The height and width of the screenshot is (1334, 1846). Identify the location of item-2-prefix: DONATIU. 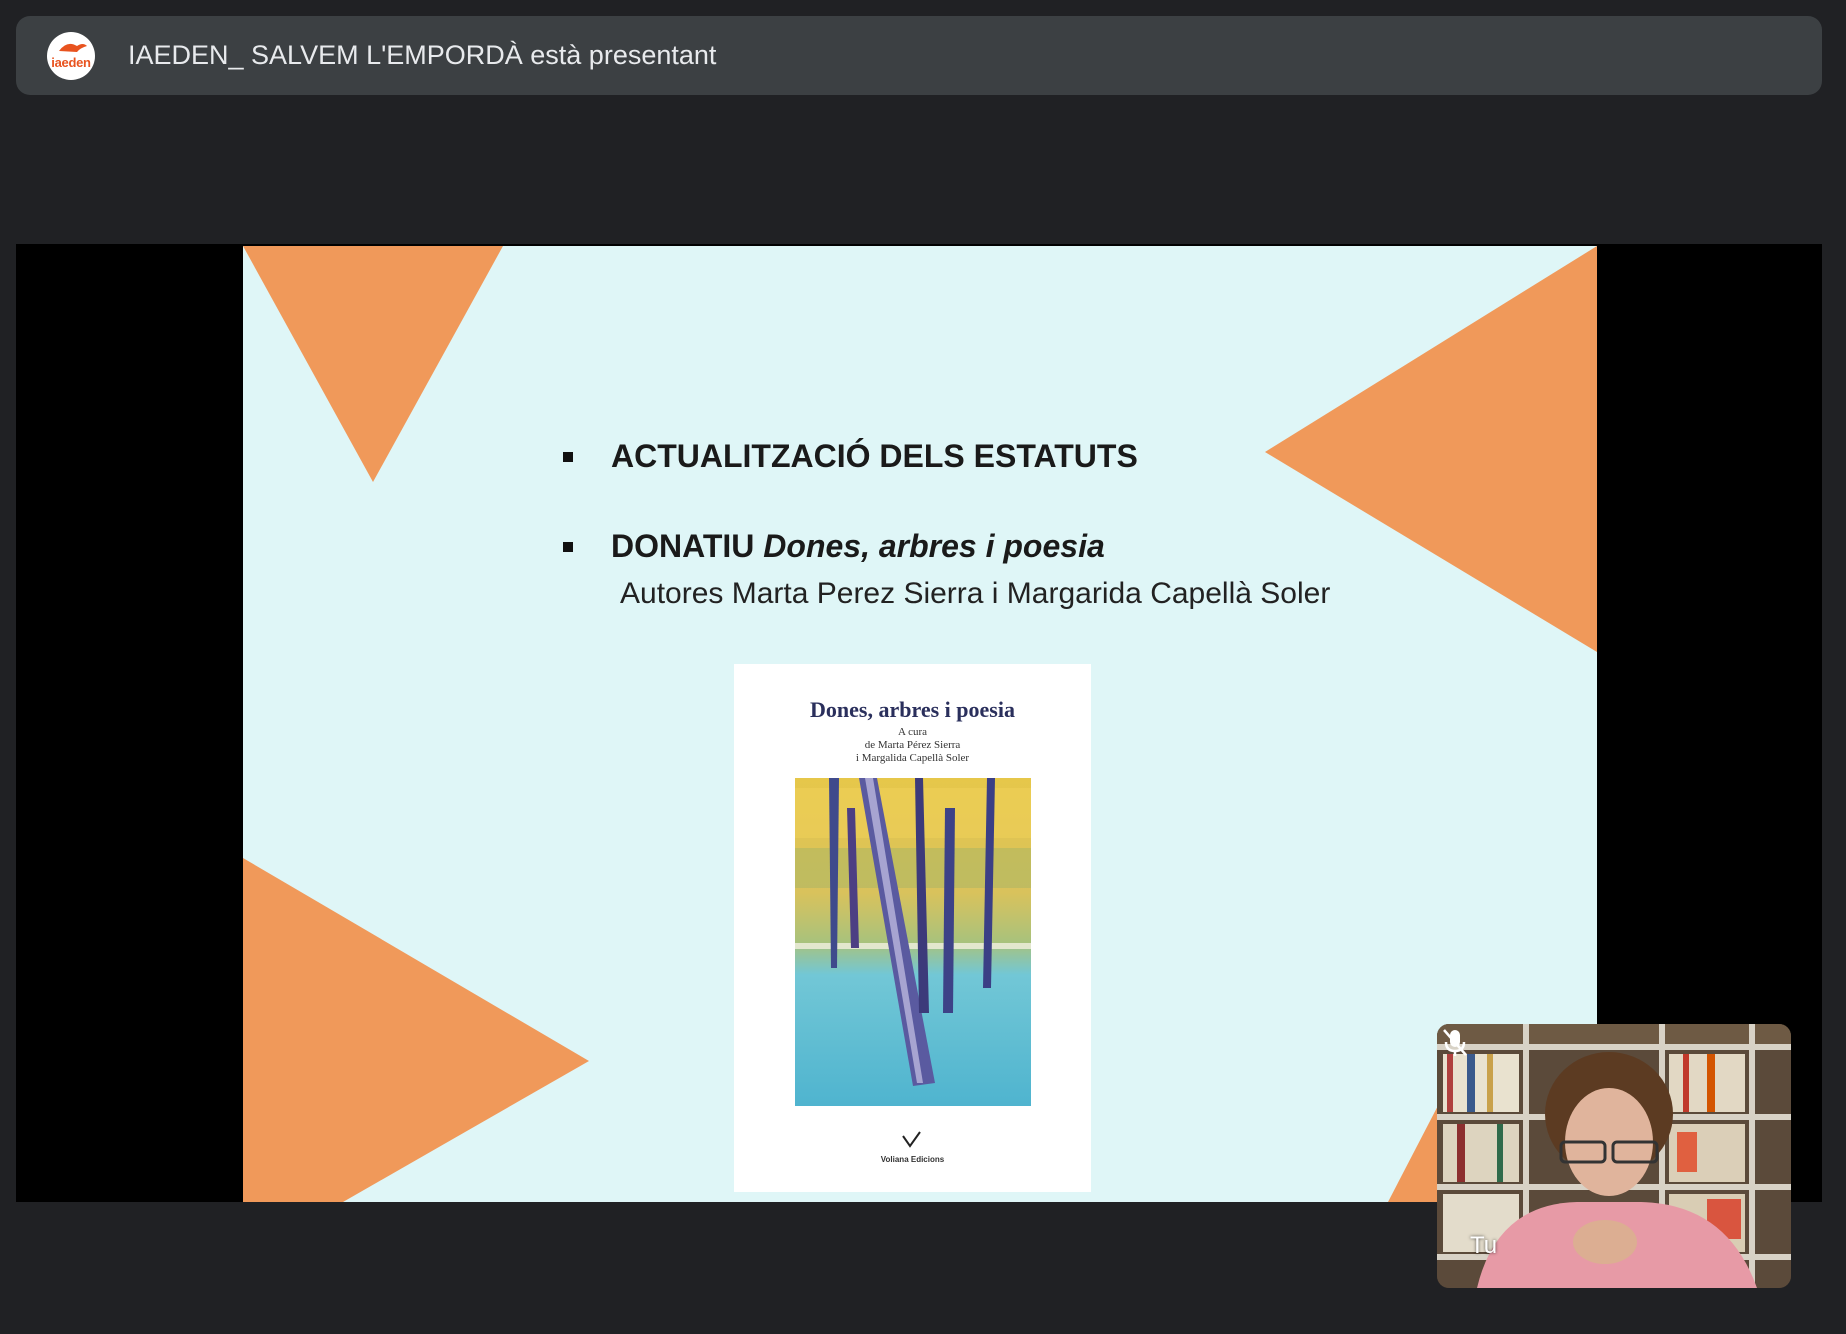
(687, 546).